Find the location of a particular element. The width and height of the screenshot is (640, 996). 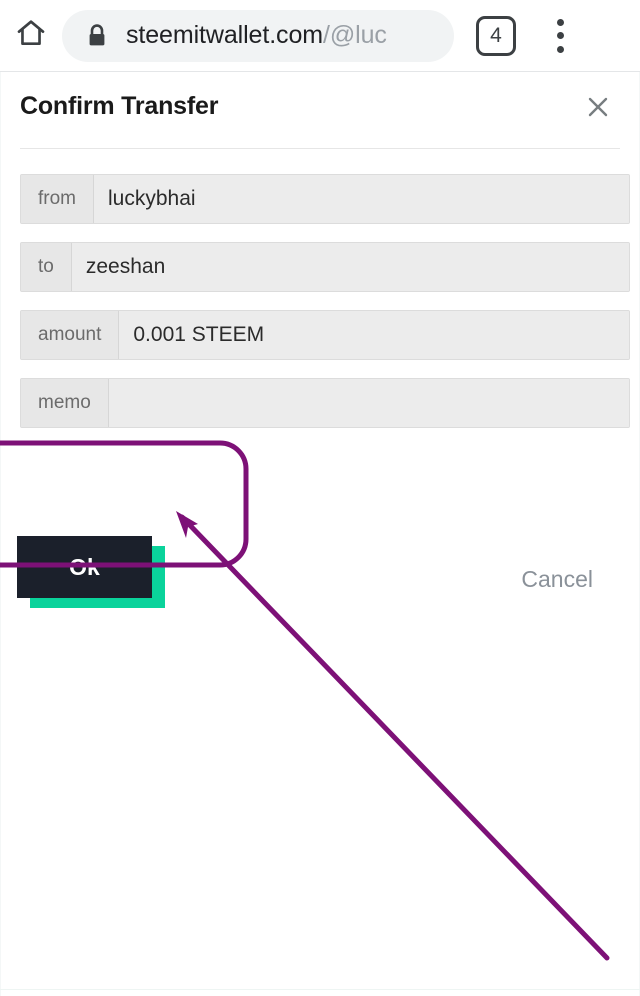

url-domain: steemitwallet.com is located at coordinates (224, 35).